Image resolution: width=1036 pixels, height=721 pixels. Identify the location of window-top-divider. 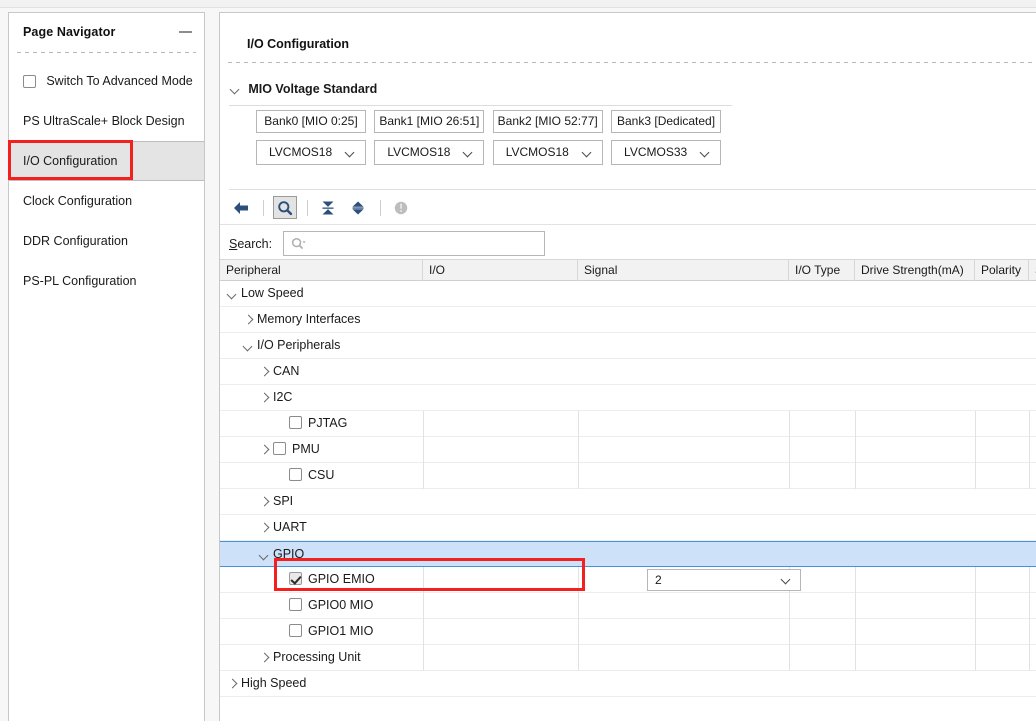
(518, 7).